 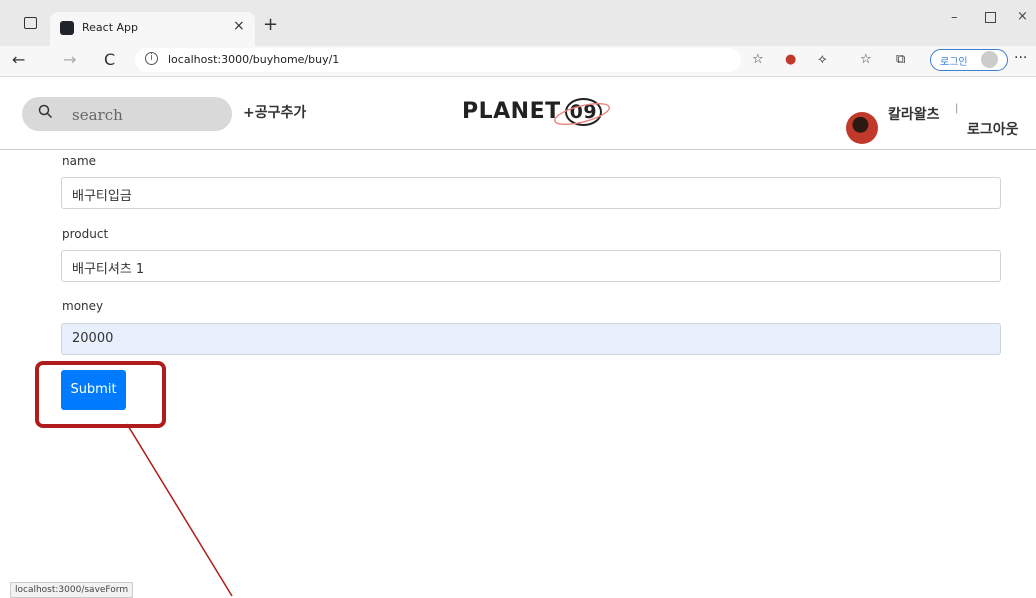 I want to click on reload-icon: C, so click(x=109, y=59).